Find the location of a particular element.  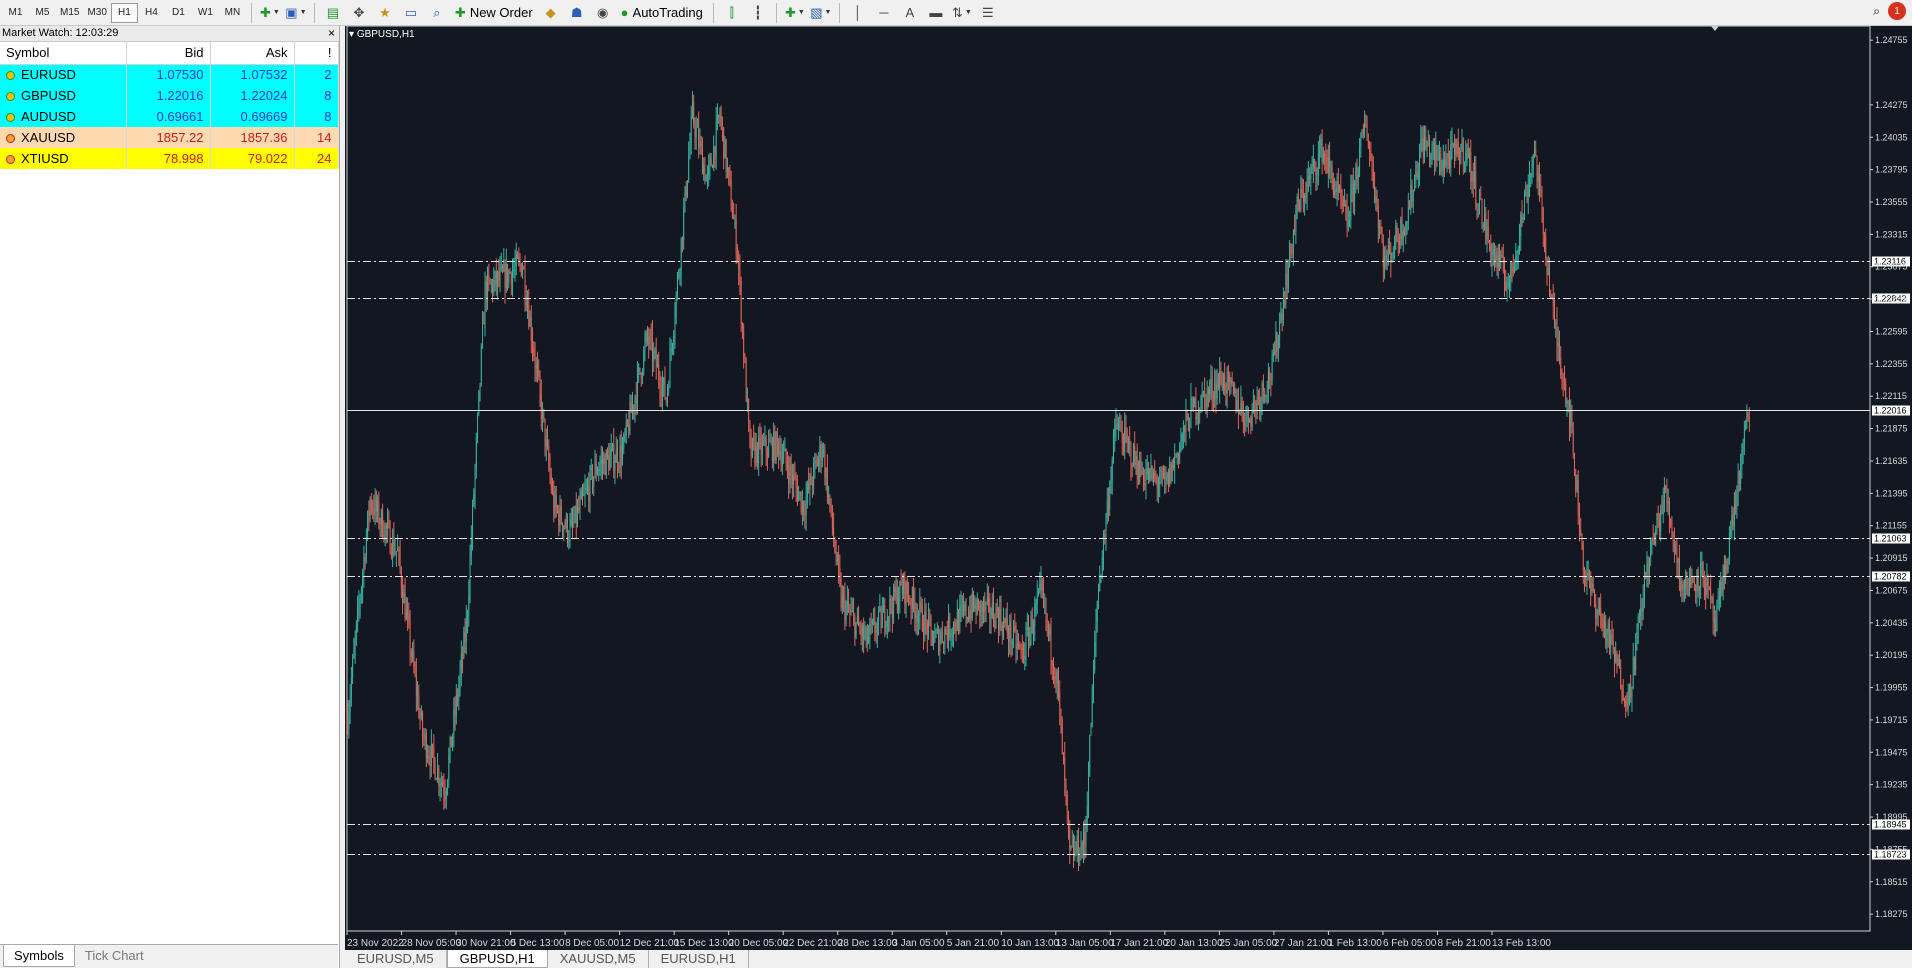

toolbar-more-button: ☰ is located at coordinates (988, 13).